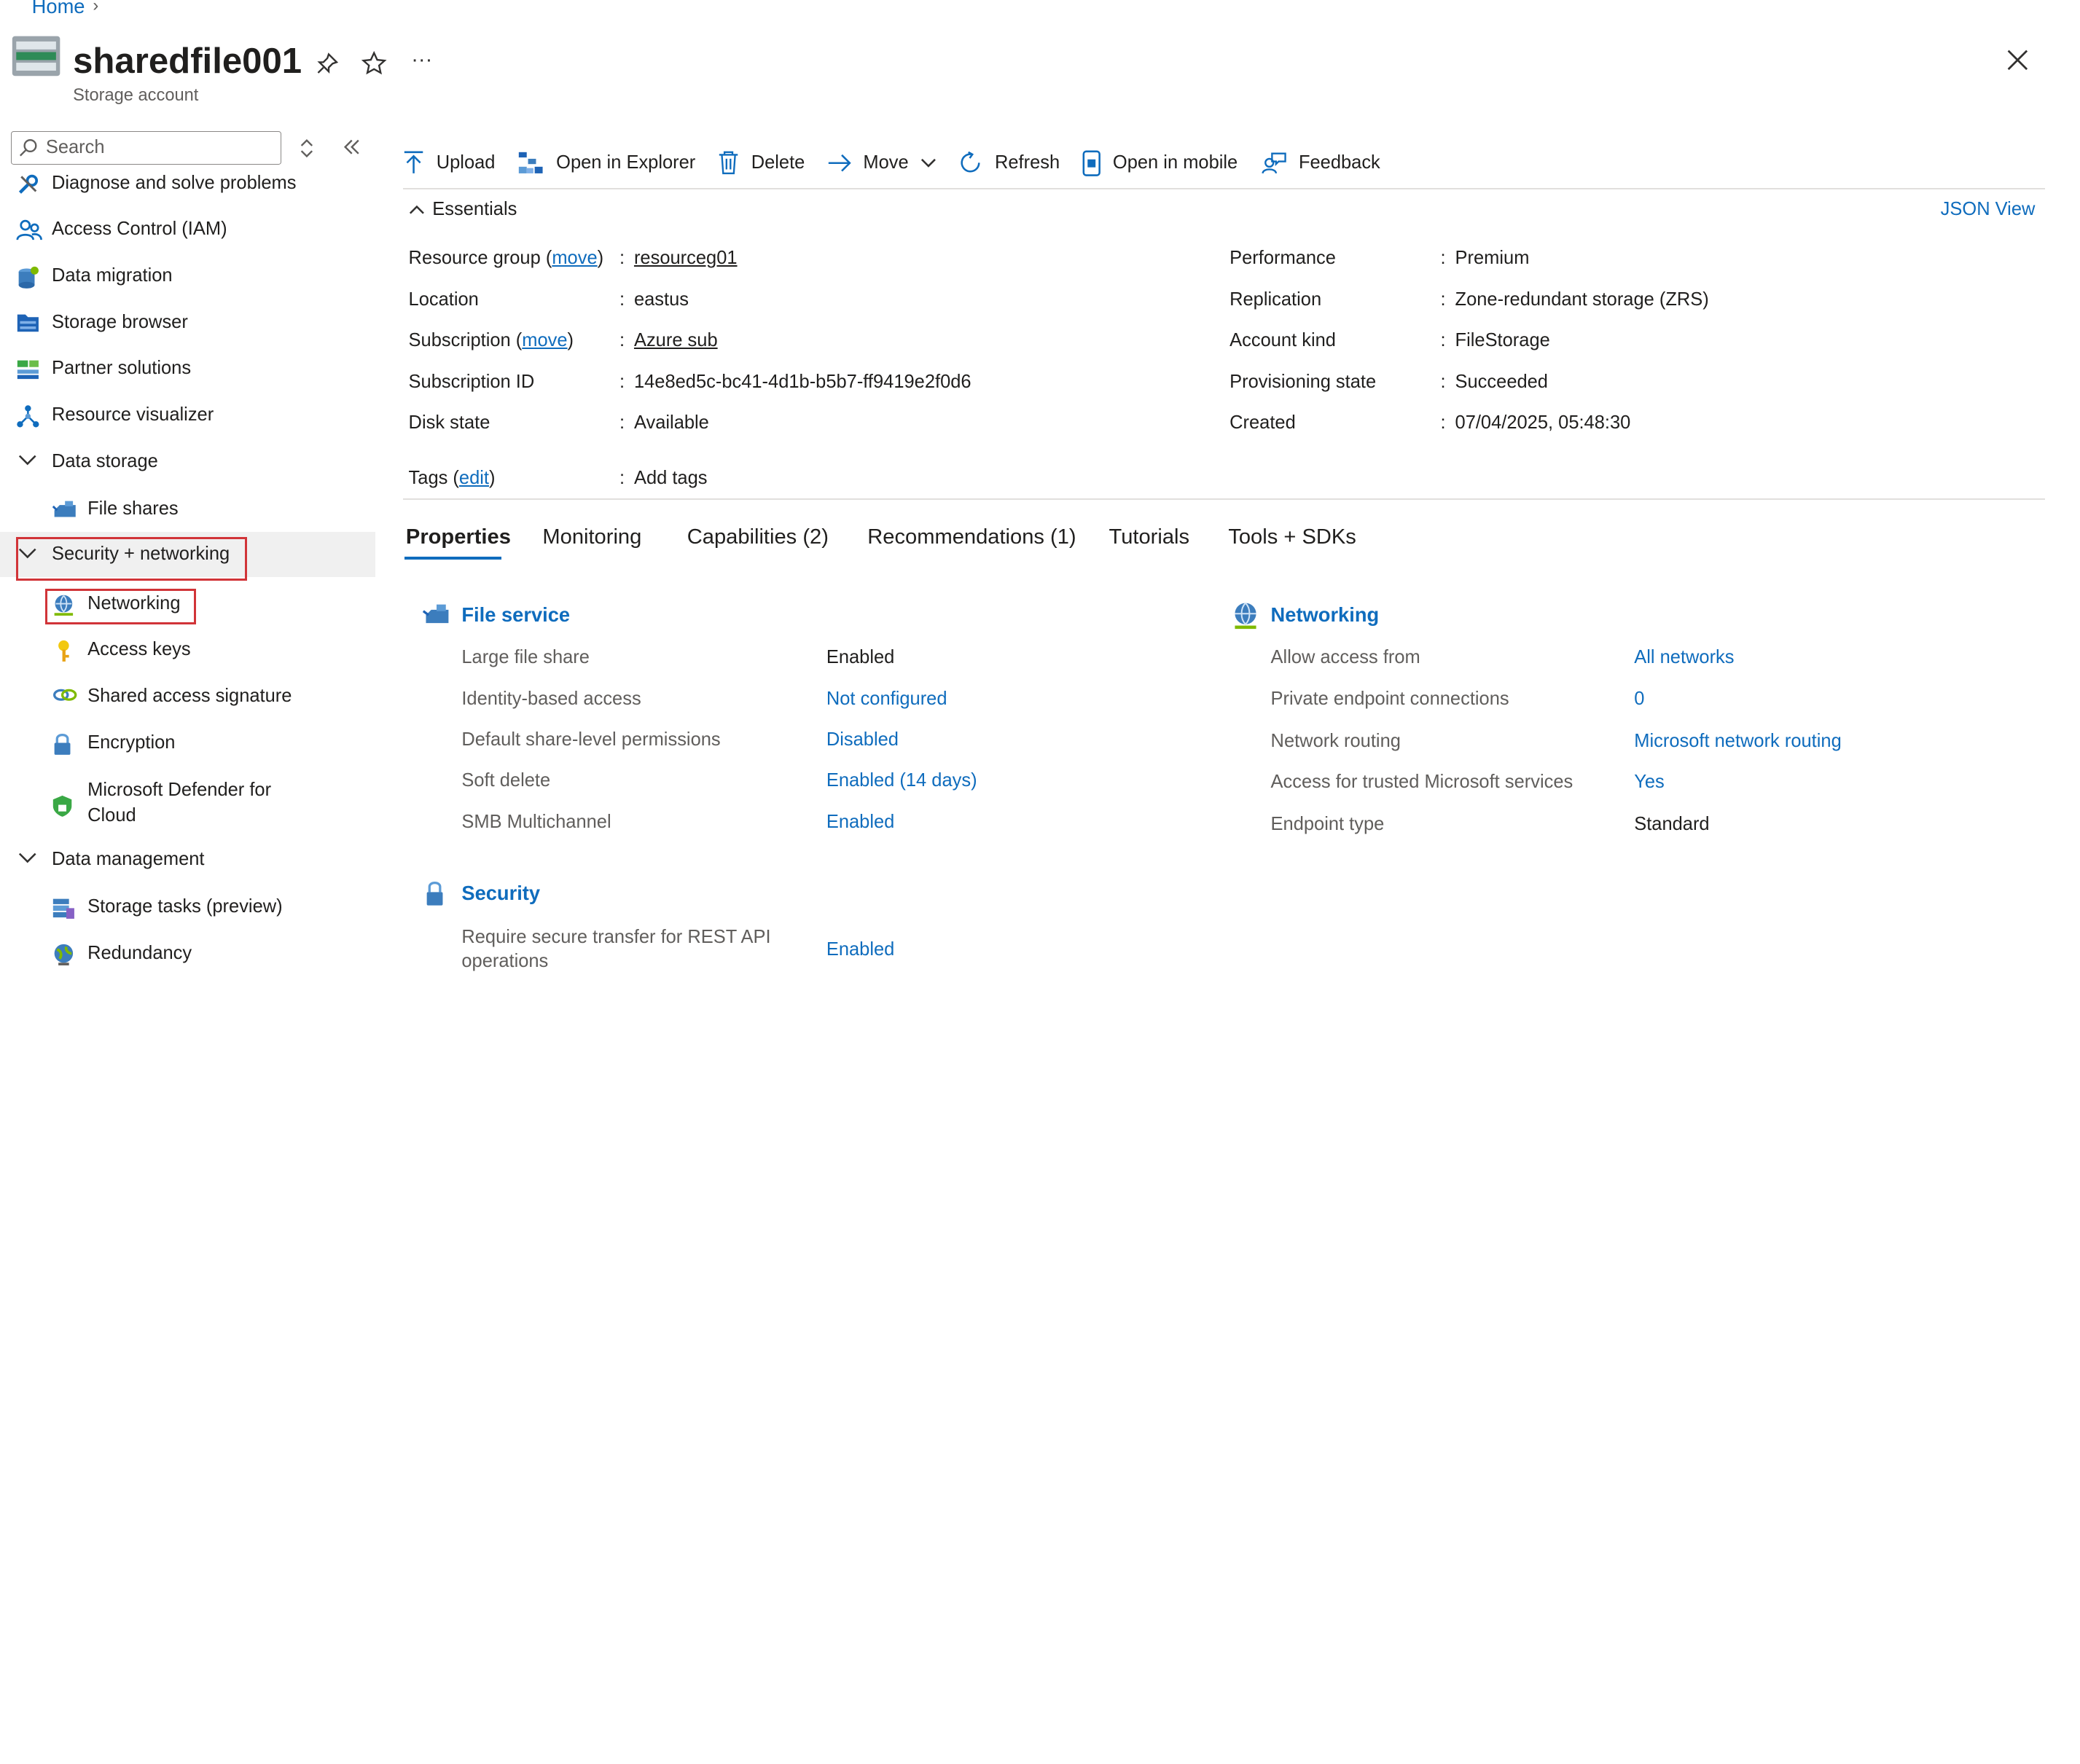 This screenshot has width=2080, height=1764. Describe the element at coordinates (307, 148) in the screenshot. I see `sort-icon` at that location.